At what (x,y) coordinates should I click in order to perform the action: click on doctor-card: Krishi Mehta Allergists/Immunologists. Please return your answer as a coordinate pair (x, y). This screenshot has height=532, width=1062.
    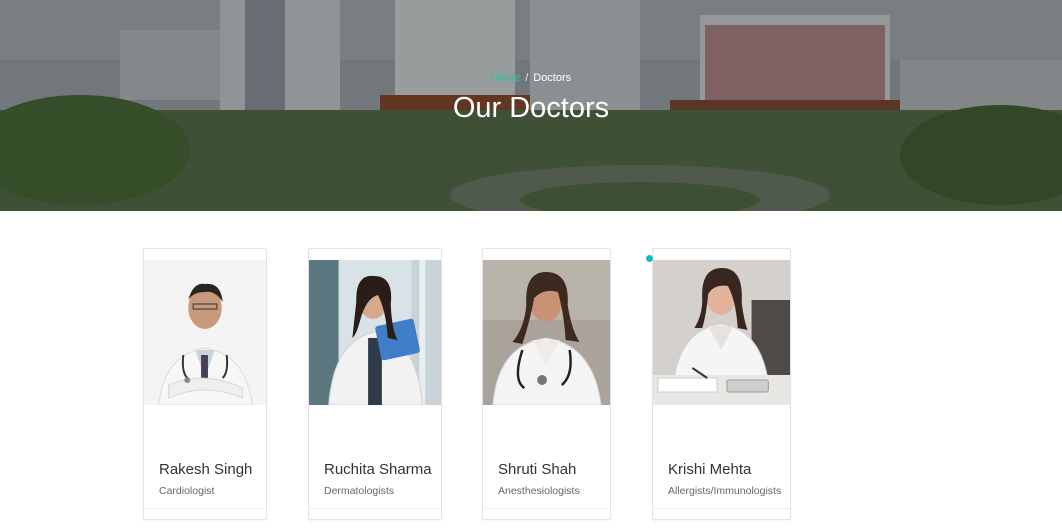
    Looking at the image, I should click on (721, 384).